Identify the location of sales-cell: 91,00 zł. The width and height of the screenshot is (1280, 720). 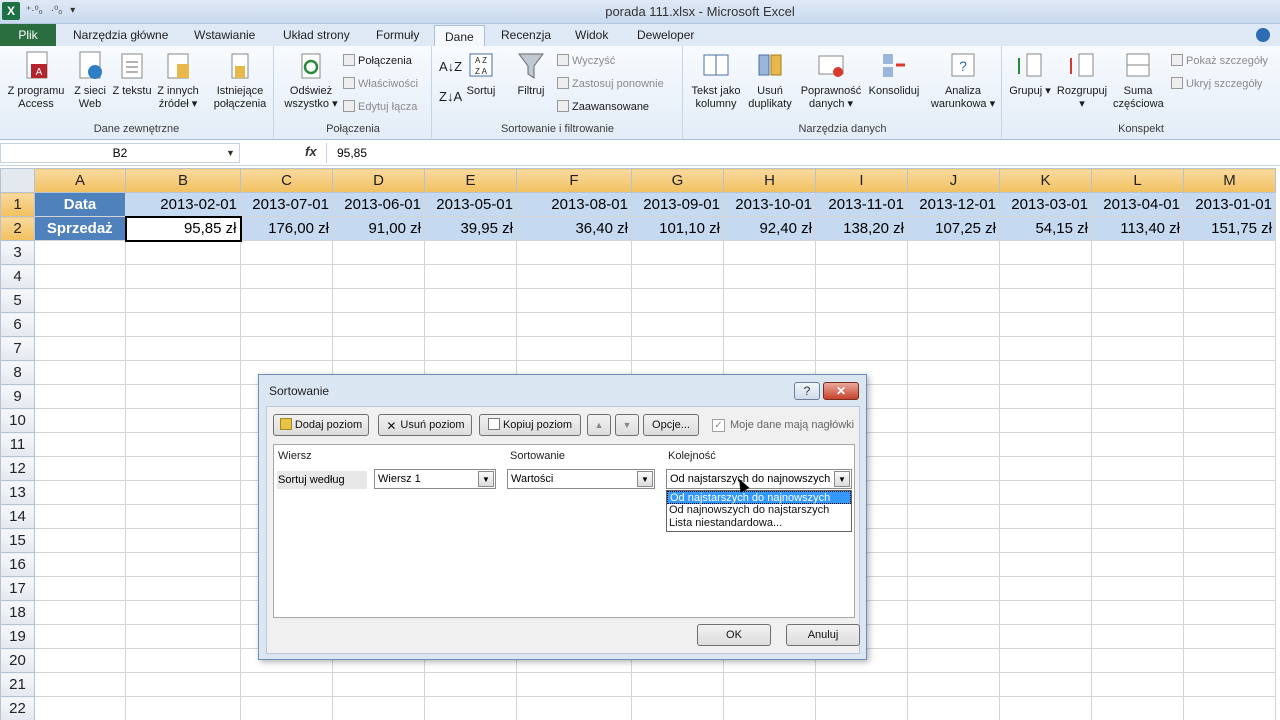
(378, 228).